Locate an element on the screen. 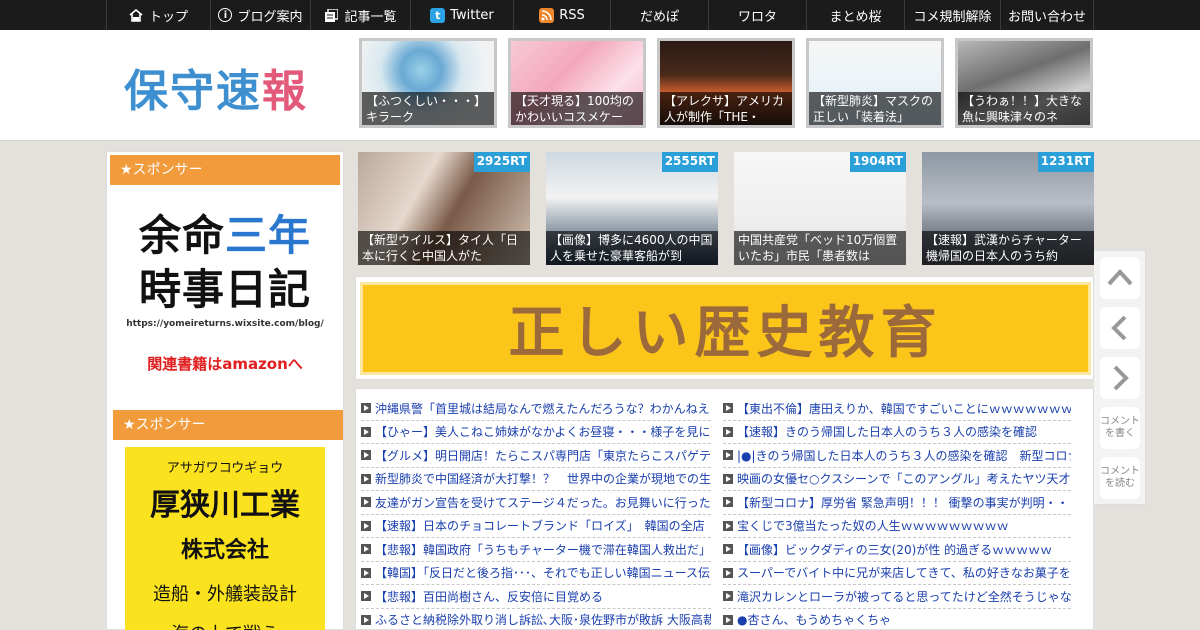 This screenshot has height=630, width=1200. prev-page-button is located at coordinates (1120, 328).